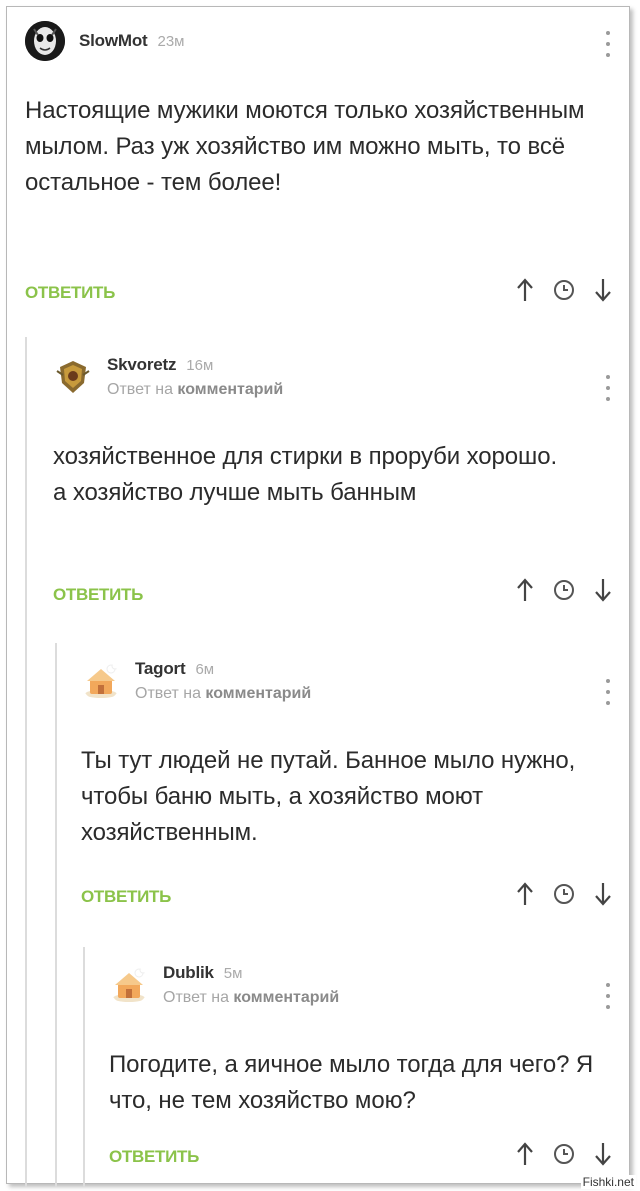  Describe the element at coordinates (160, 669) in the screenshot. I see `author-name: Tagort` at that location.